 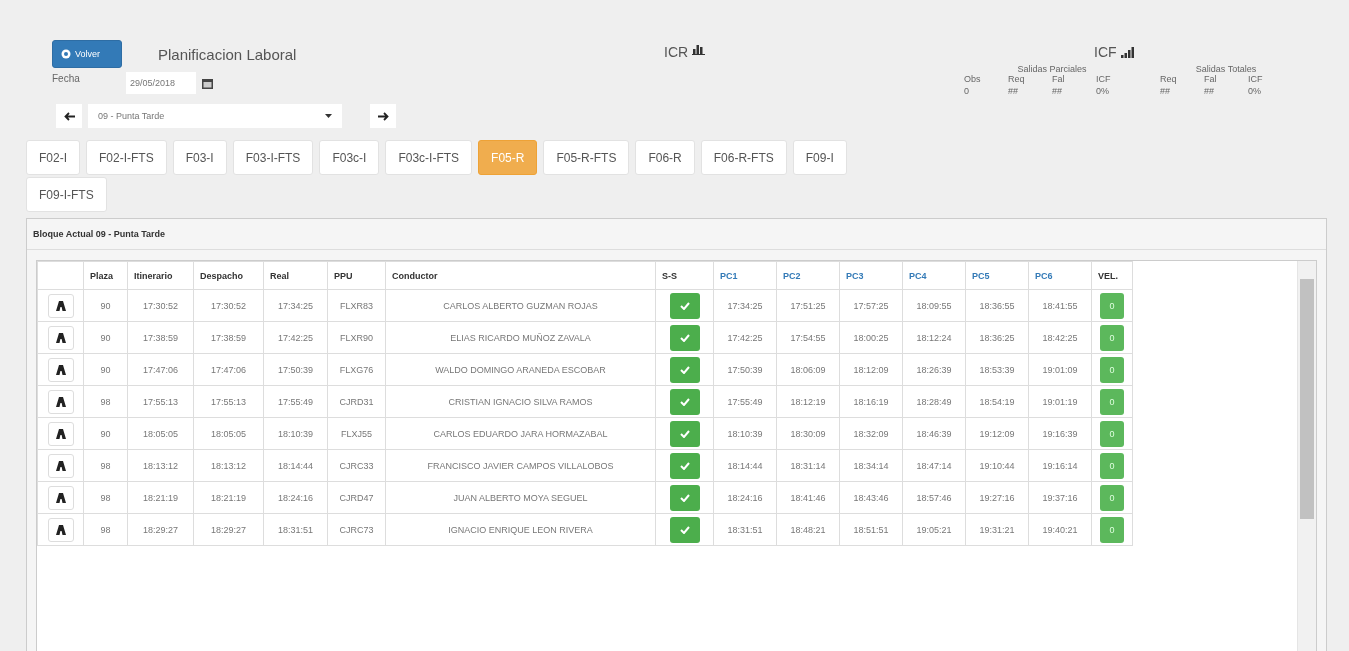 What do you see at coordinates (356, 529) in the screenshot?
I see `table-cell: CJRC73` at bounding box center [356, 529].